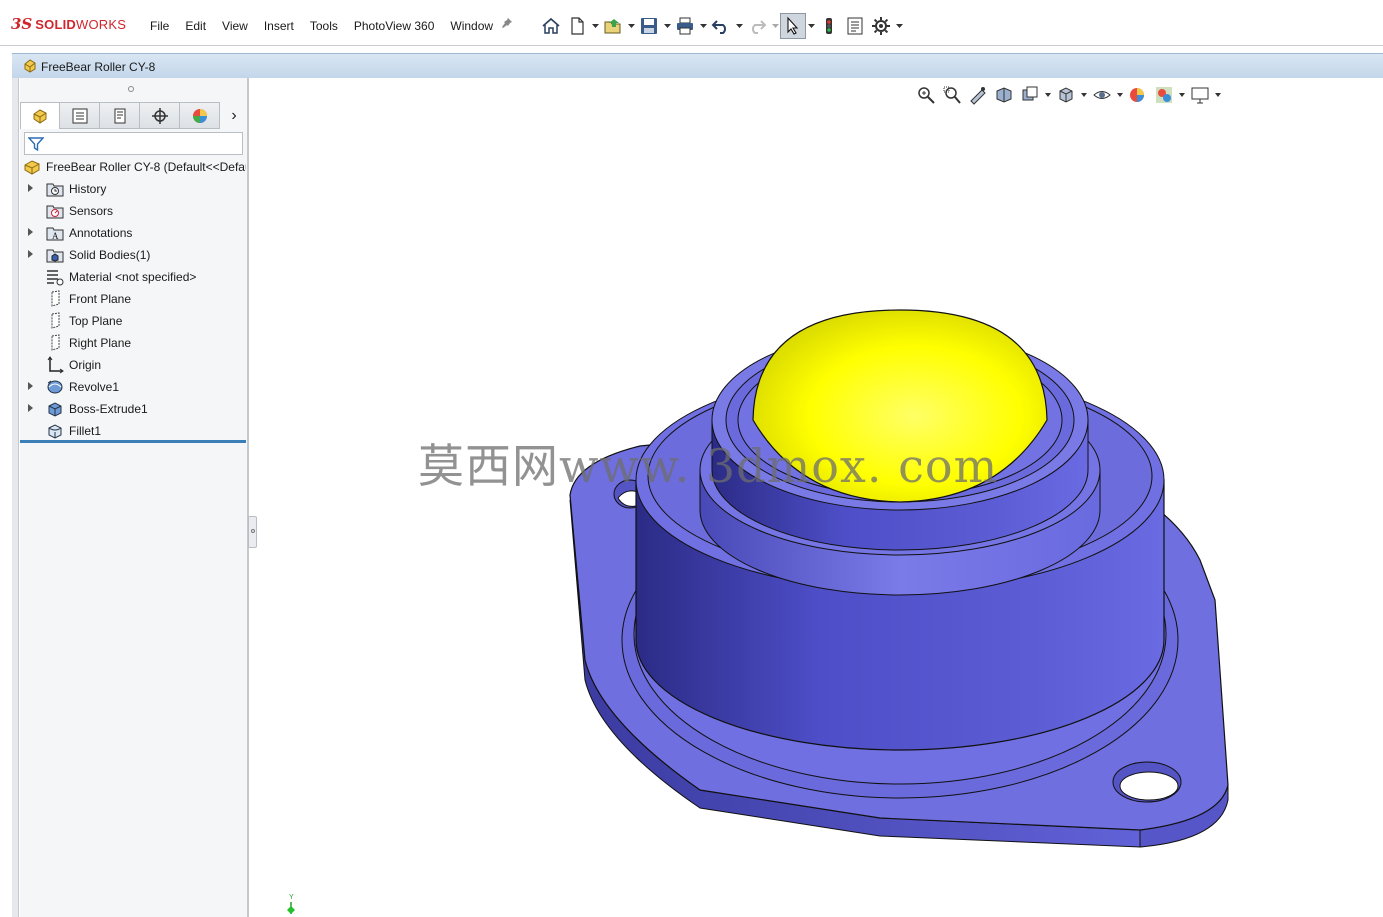 This screenshot has height=917, width=1383. I want to click on configurationmanager-icon, so click(119, 115).